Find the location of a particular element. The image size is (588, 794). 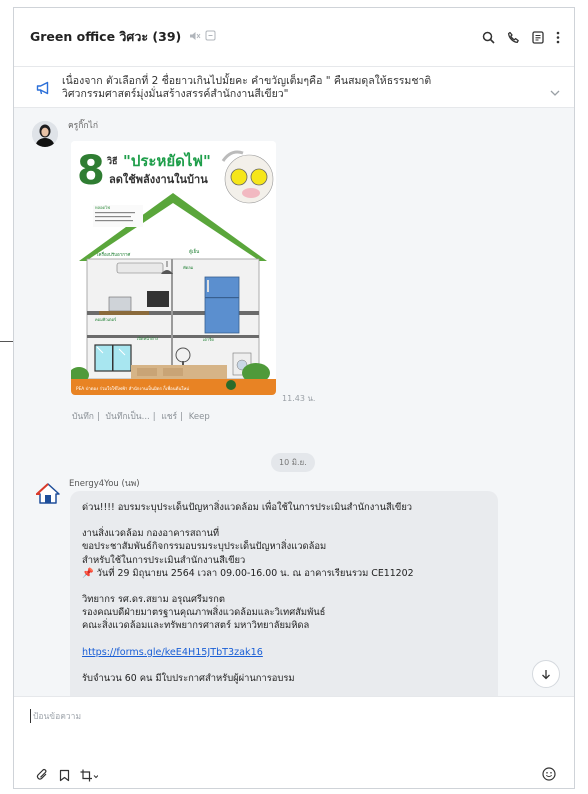

sender-name: ครูกิ๊กไก่ is located at coordinates (83, 126).